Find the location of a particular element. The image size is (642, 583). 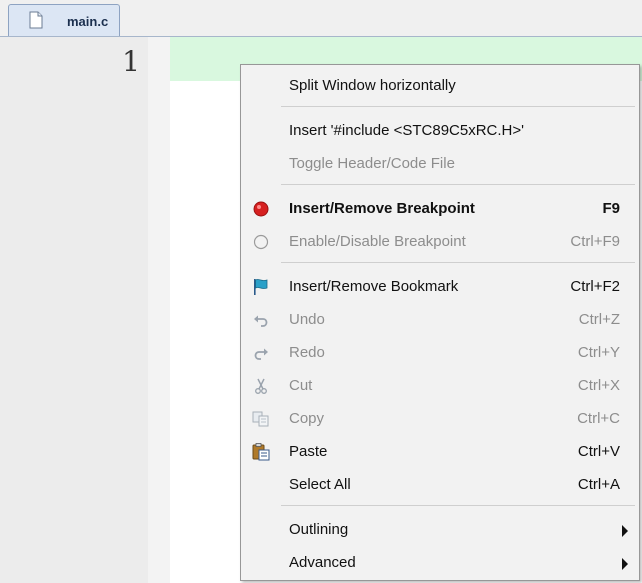

menu-item-label: Undo is located at coordinates (307, 319).